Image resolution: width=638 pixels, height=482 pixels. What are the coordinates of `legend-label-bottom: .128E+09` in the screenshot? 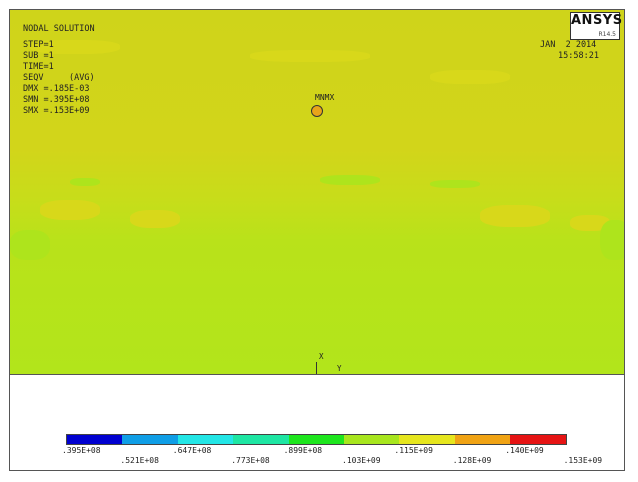 It's located at (472, 460).